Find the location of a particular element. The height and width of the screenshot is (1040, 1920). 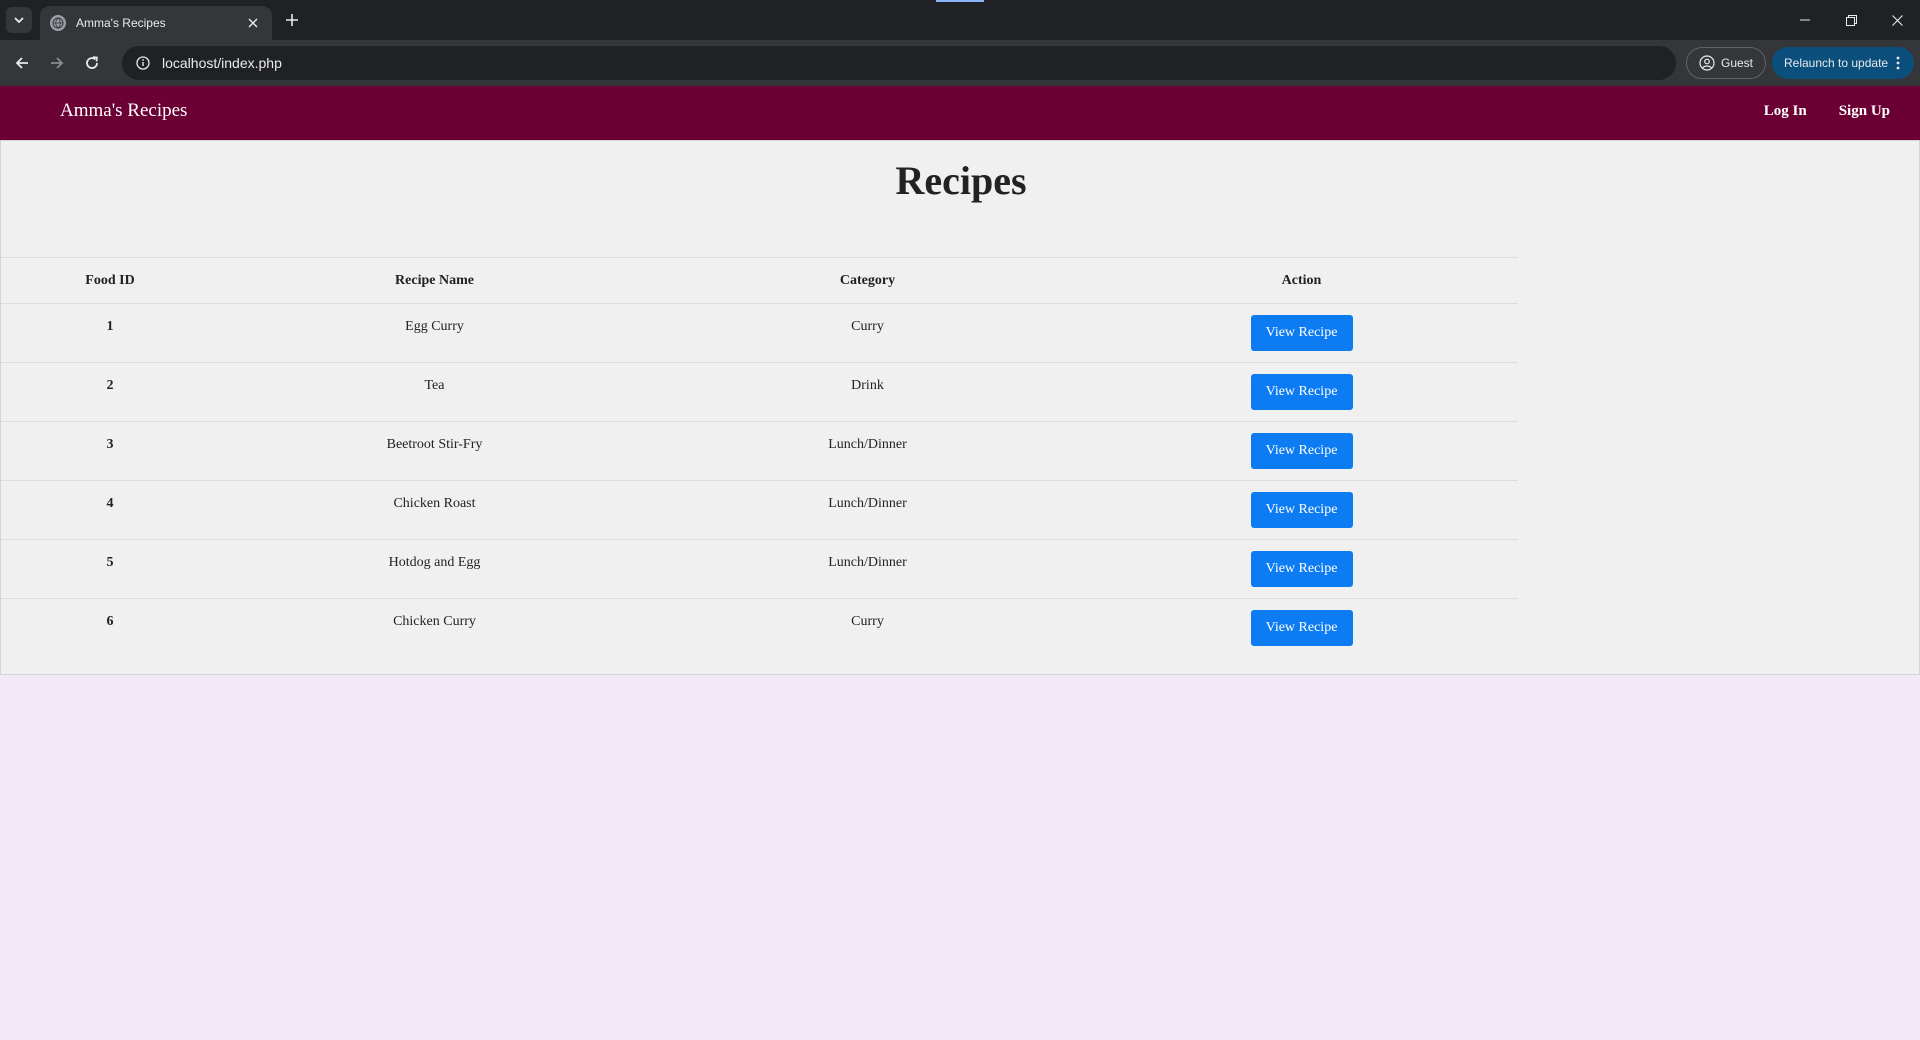

site-brand: Amma's Recipes is located at coordinates (123, 111).